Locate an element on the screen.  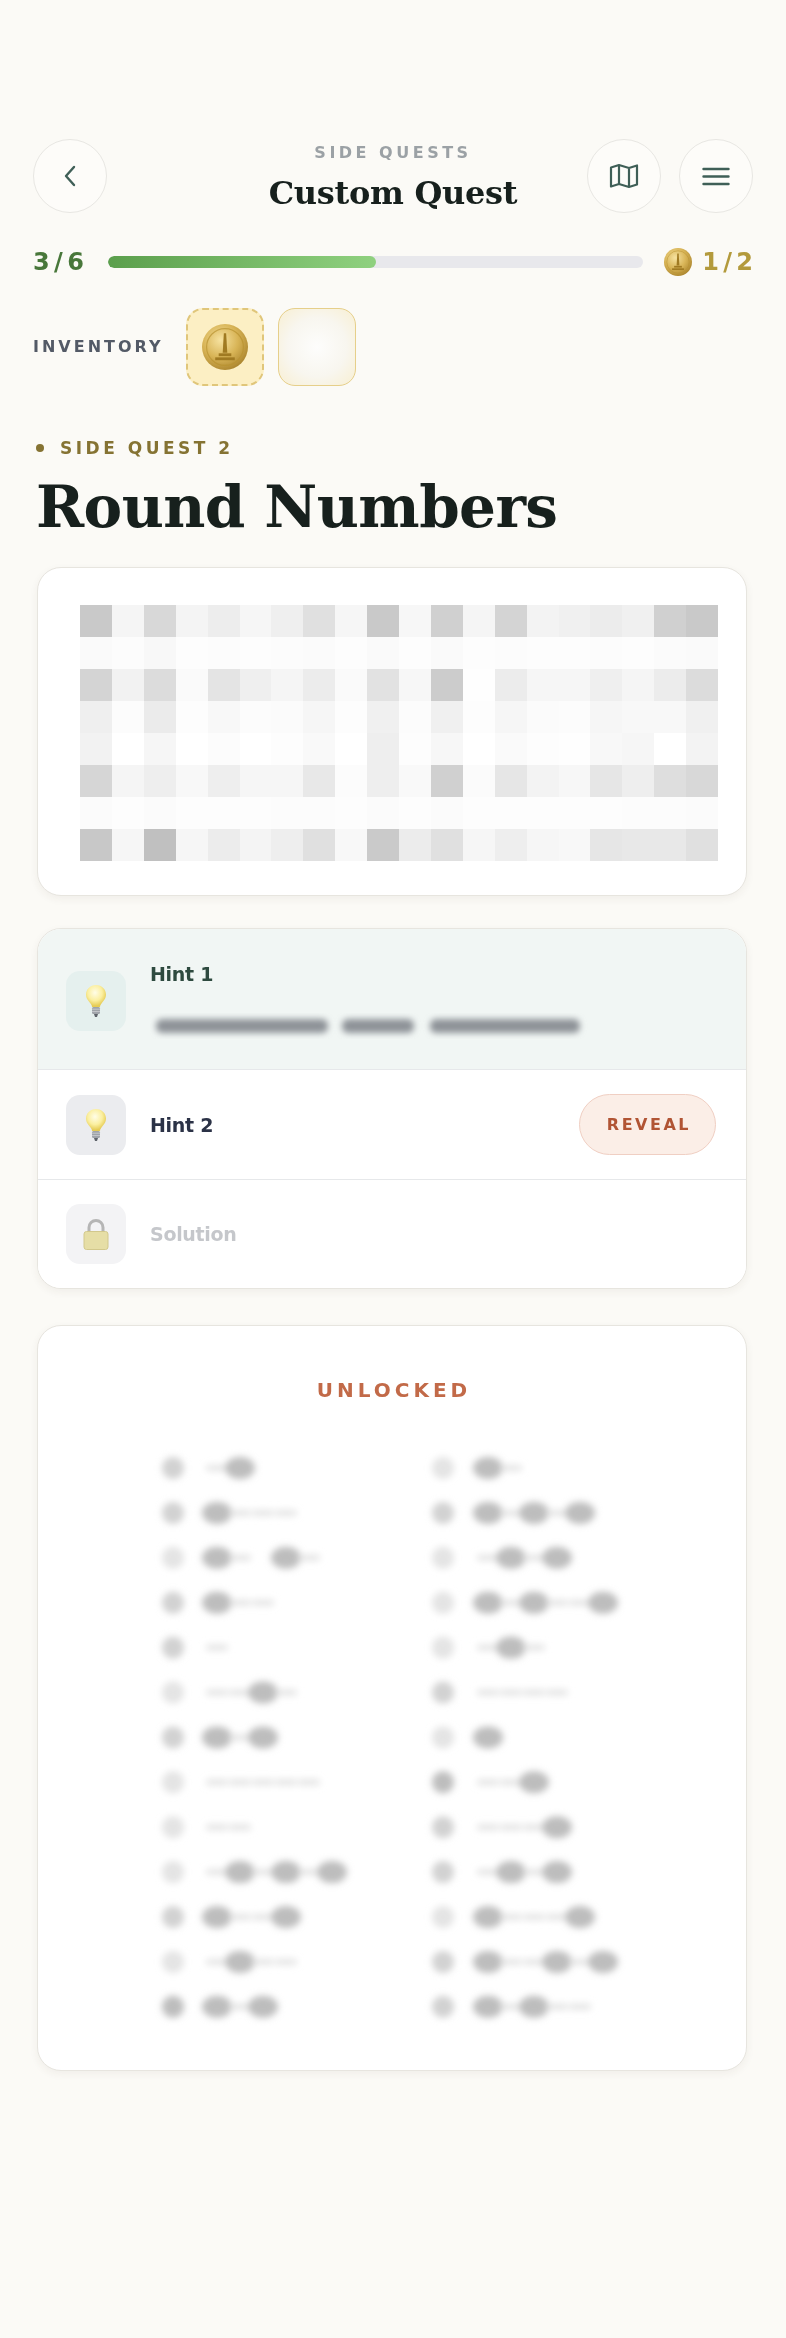
hint-title: Hint 2 is located at coordinates (182, 1125).